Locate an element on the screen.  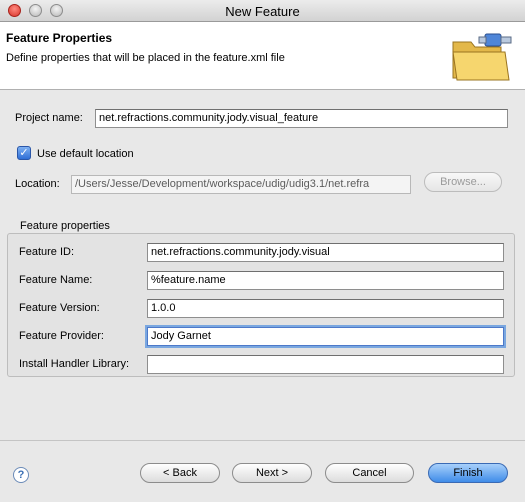
back-button: < Back is located at coordinates (180, 473).